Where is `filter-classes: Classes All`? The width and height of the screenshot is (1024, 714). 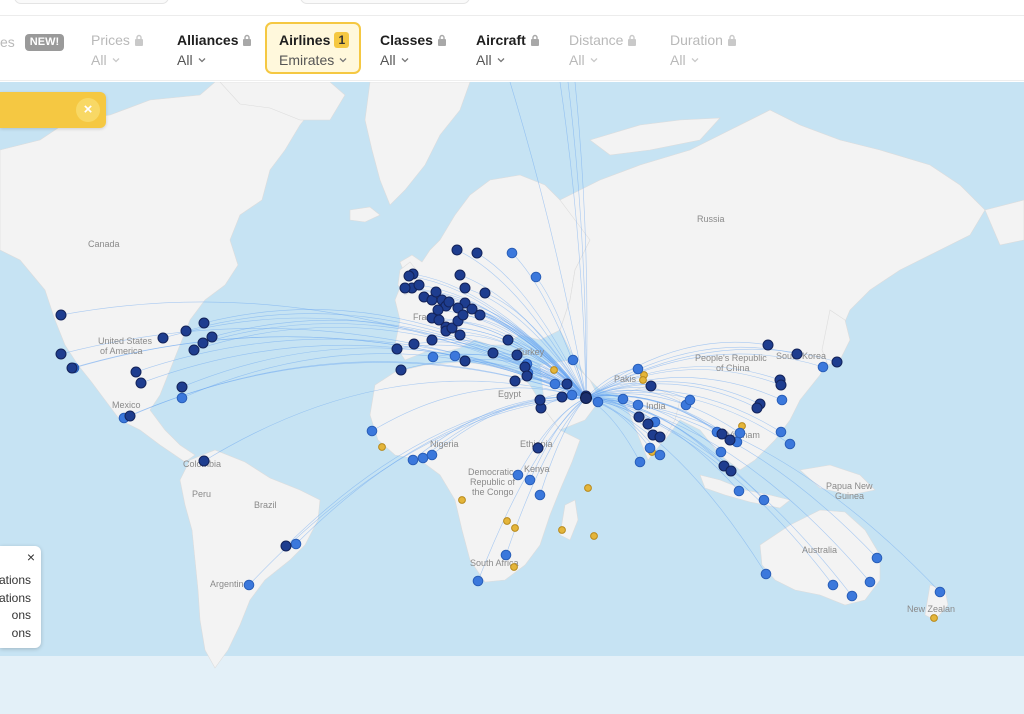 filter-classes: Classes All is located at coordinates (413, 53).